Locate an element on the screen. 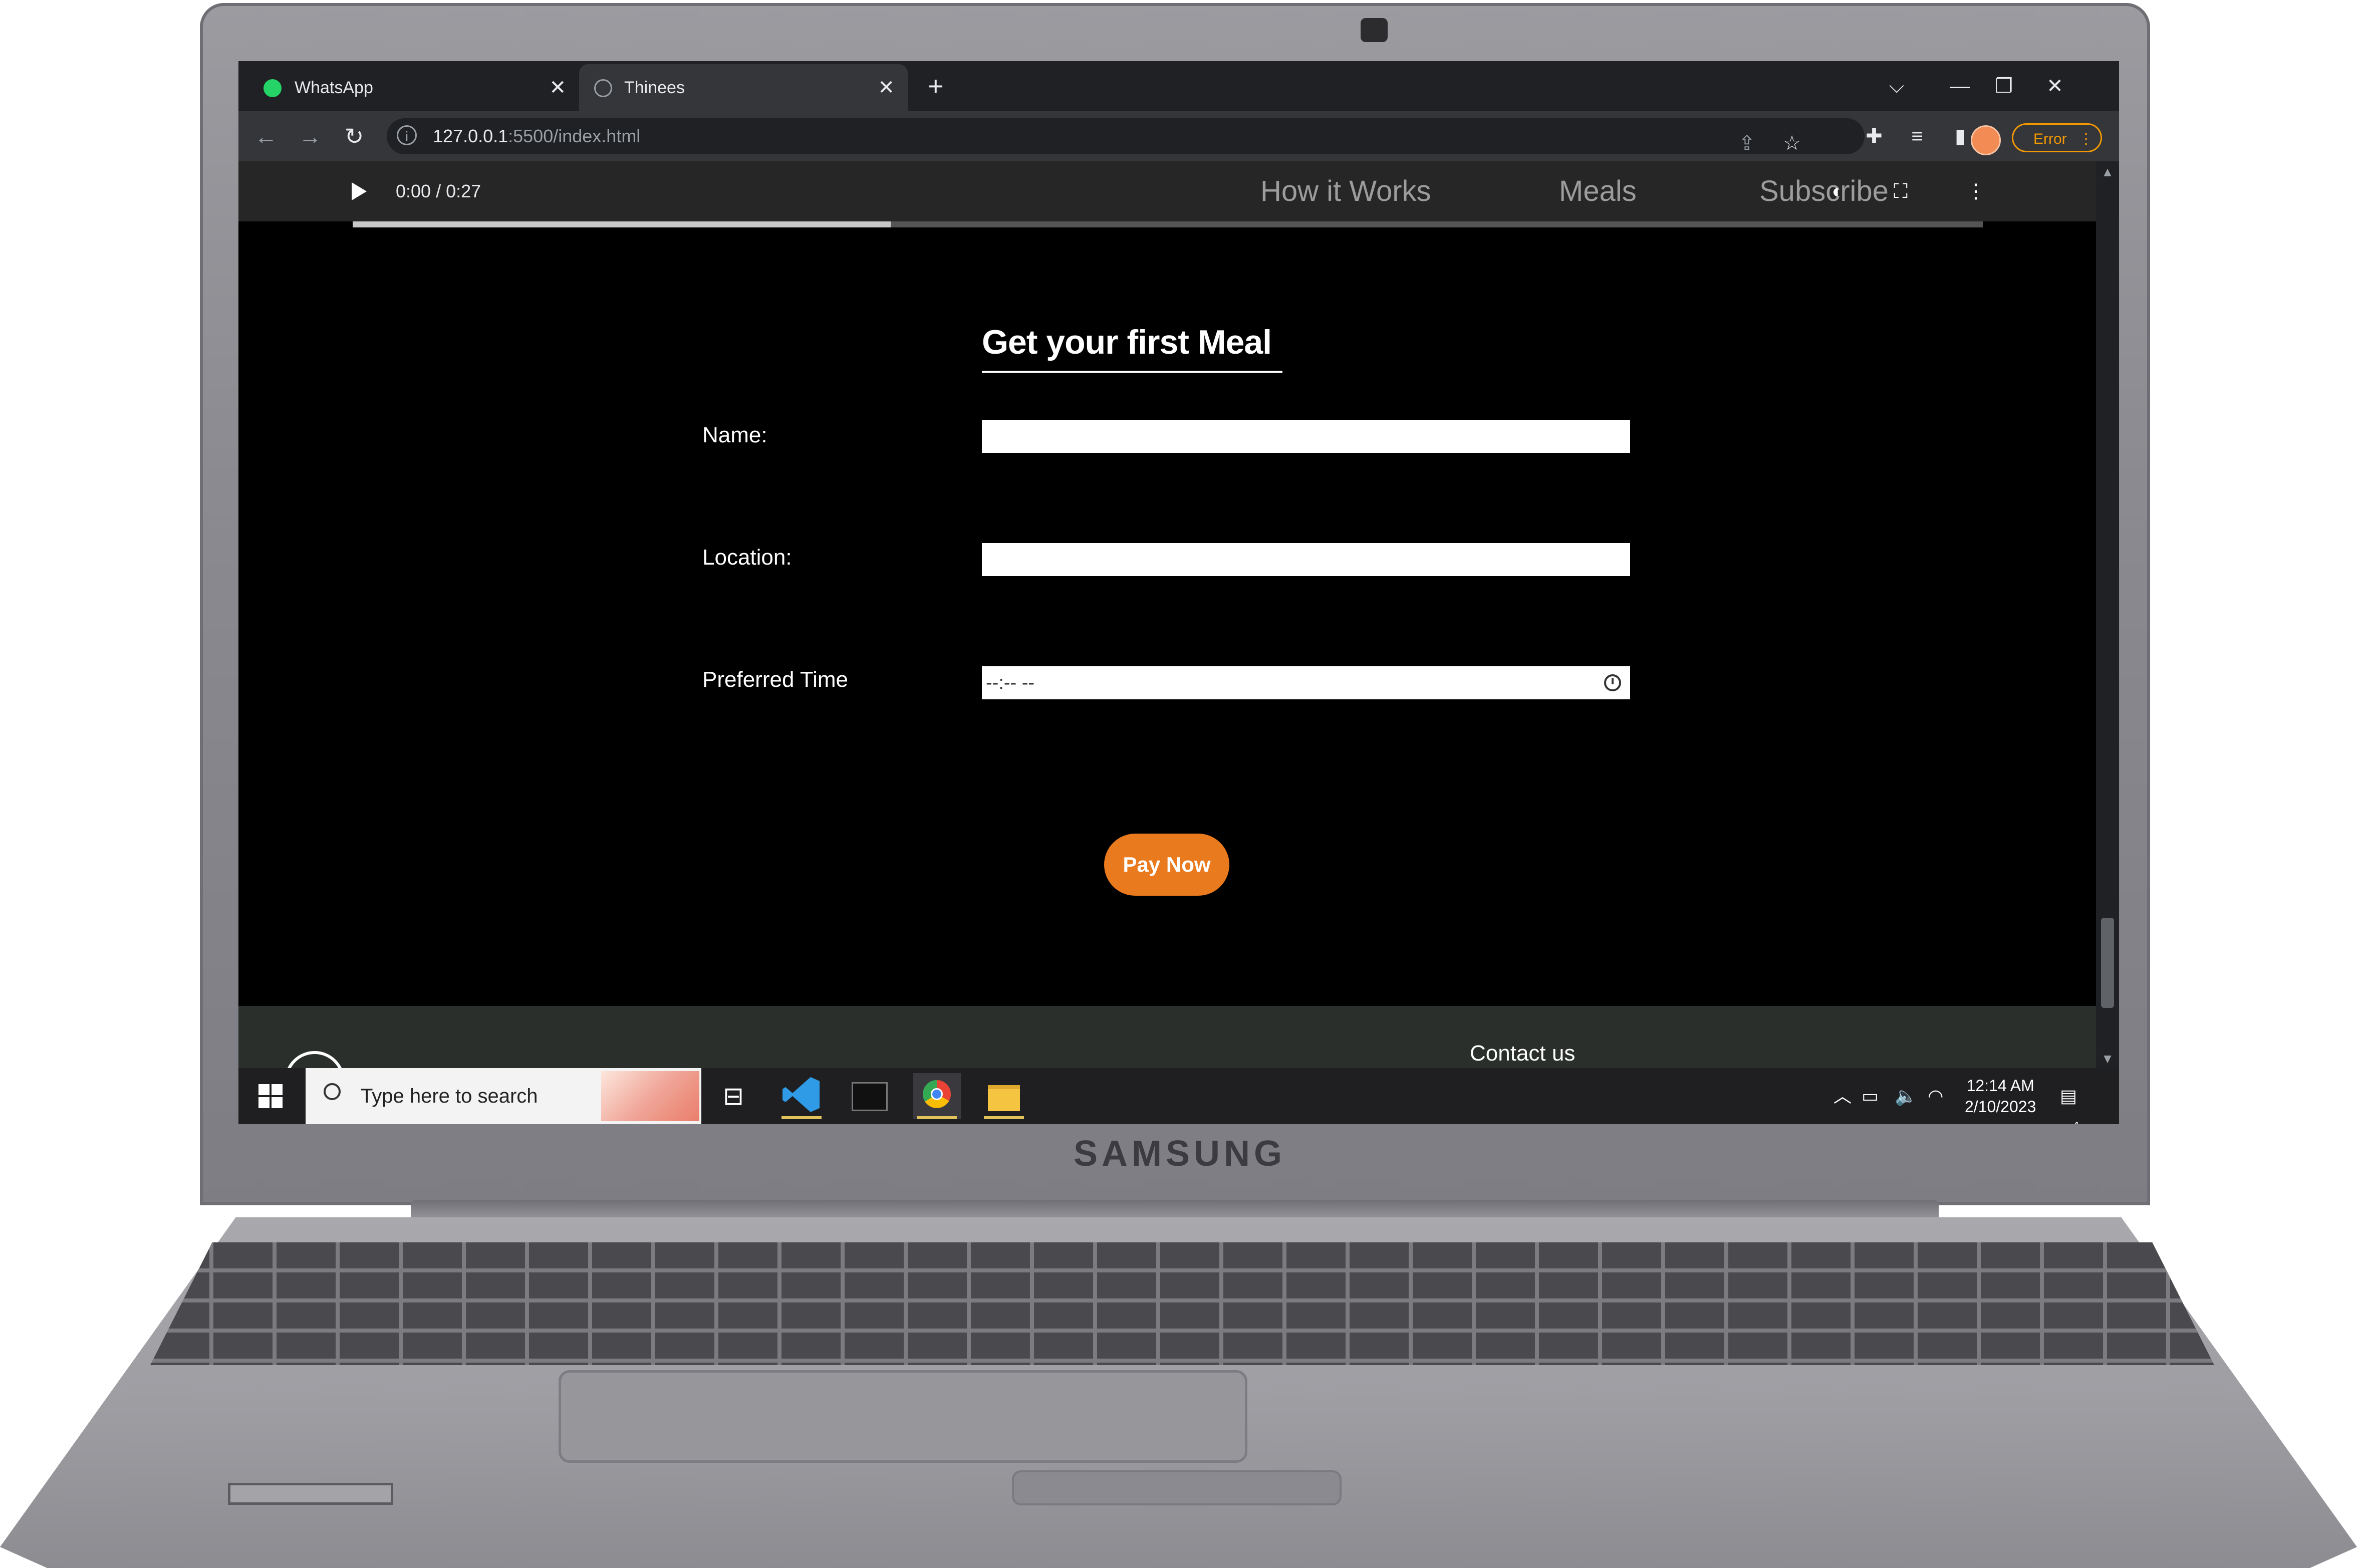 The width and height of the screenshot is (2357, 1568). scroll-down-arrow: ▼ is located at coordinates (2107, 1059).